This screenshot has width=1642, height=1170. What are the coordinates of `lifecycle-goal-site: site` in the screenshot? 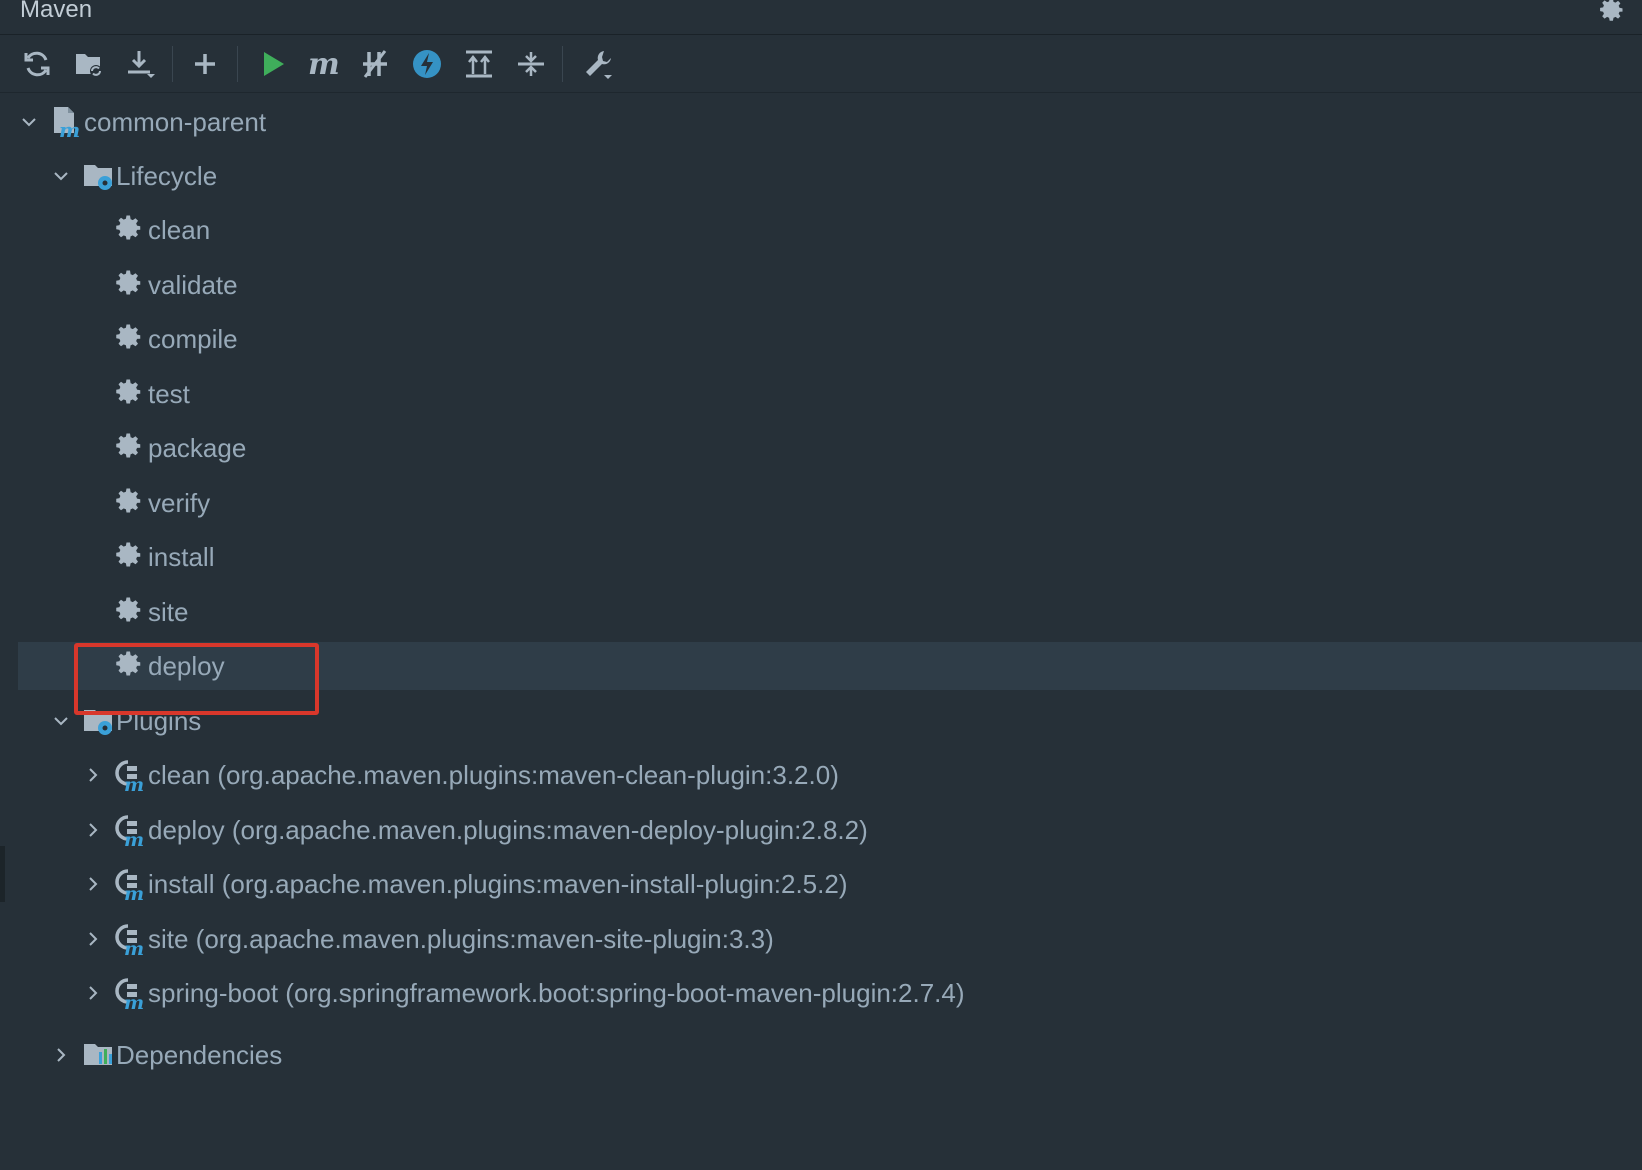 It's located at (830, 612).